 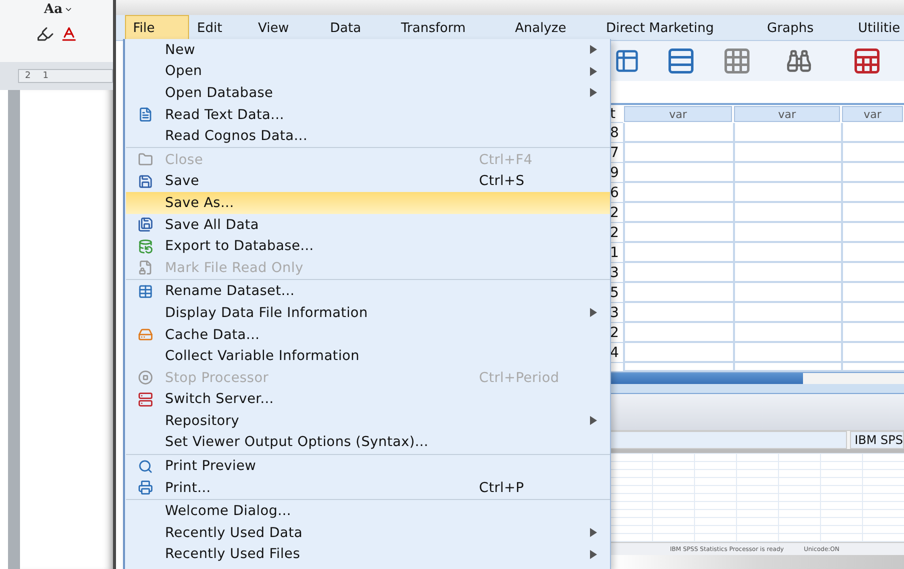 I want to click on drive-icon, so click(x=145, y=334).